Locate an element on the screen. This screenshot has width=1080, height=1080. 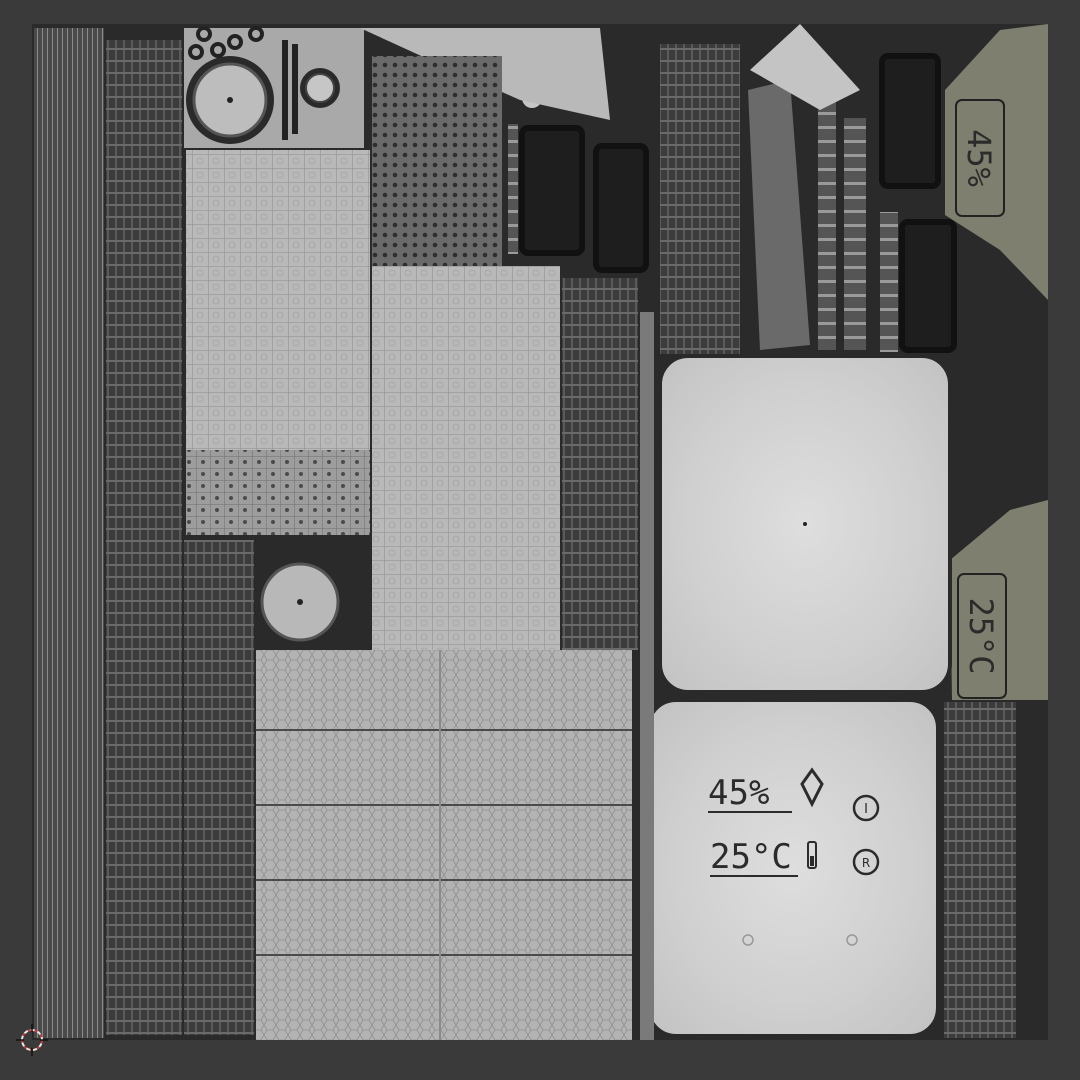
mesh-panel-d is located at coordinates (444, 845).